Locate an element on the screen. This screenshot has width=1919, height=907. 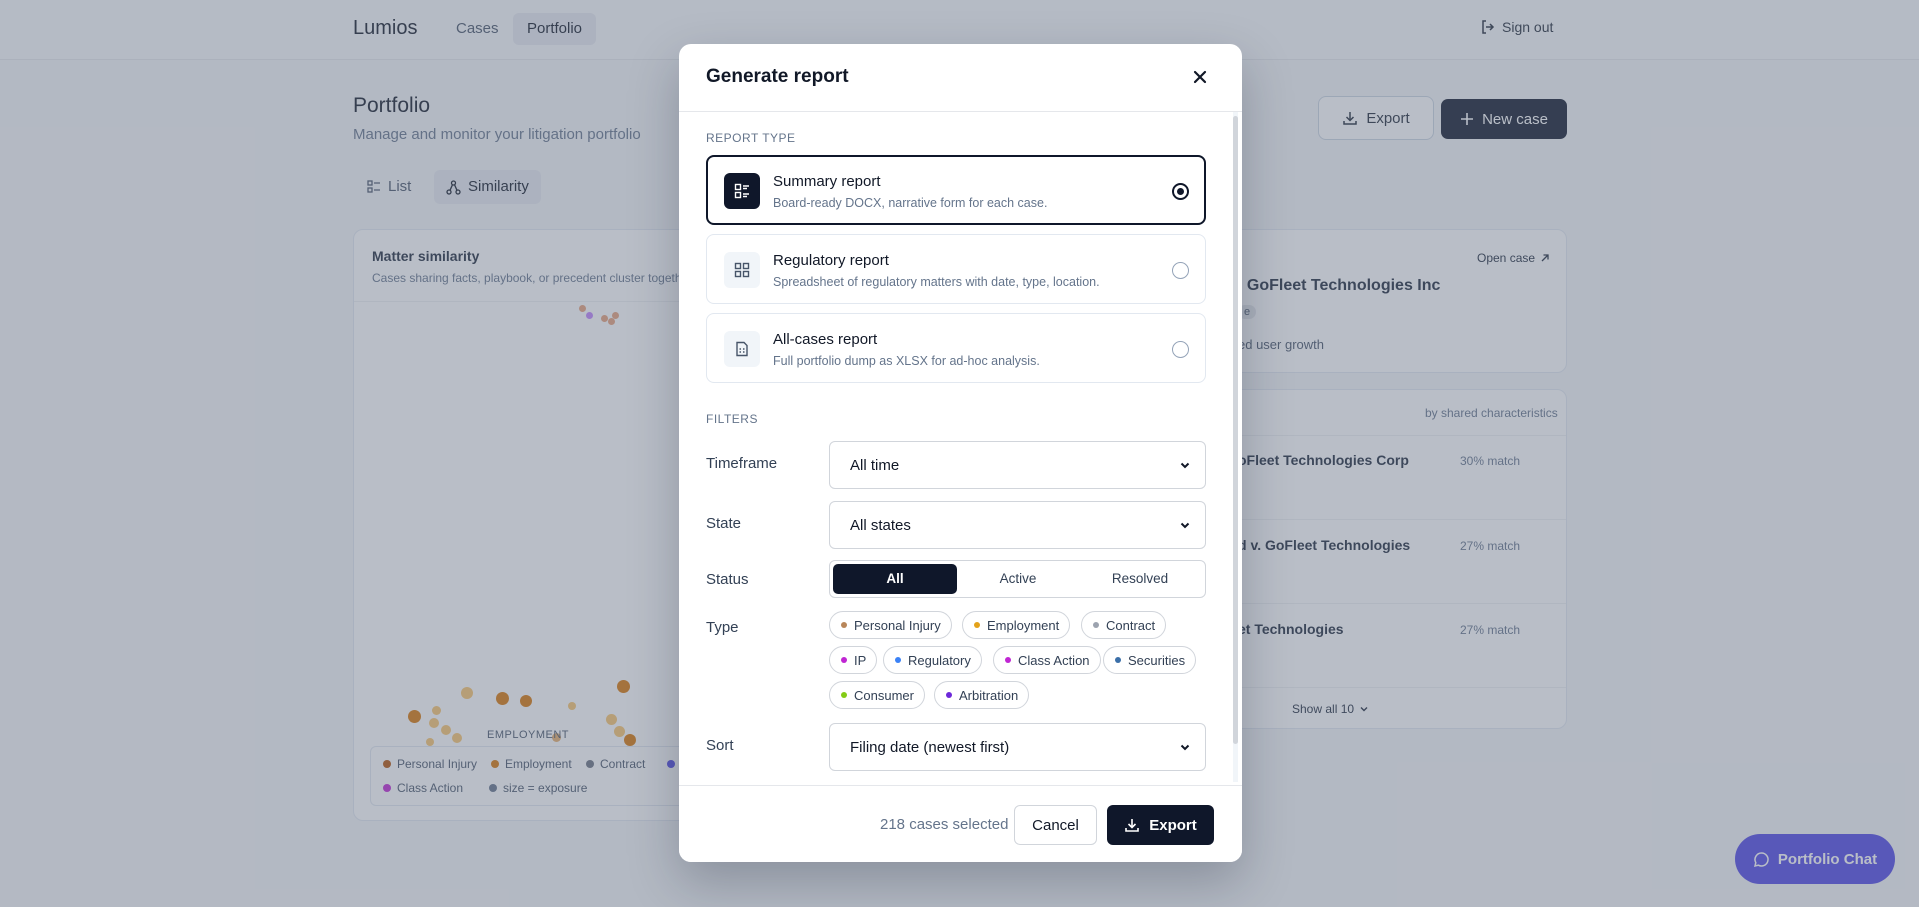
chip-label: Contract is located at coordinates (1131, 625).